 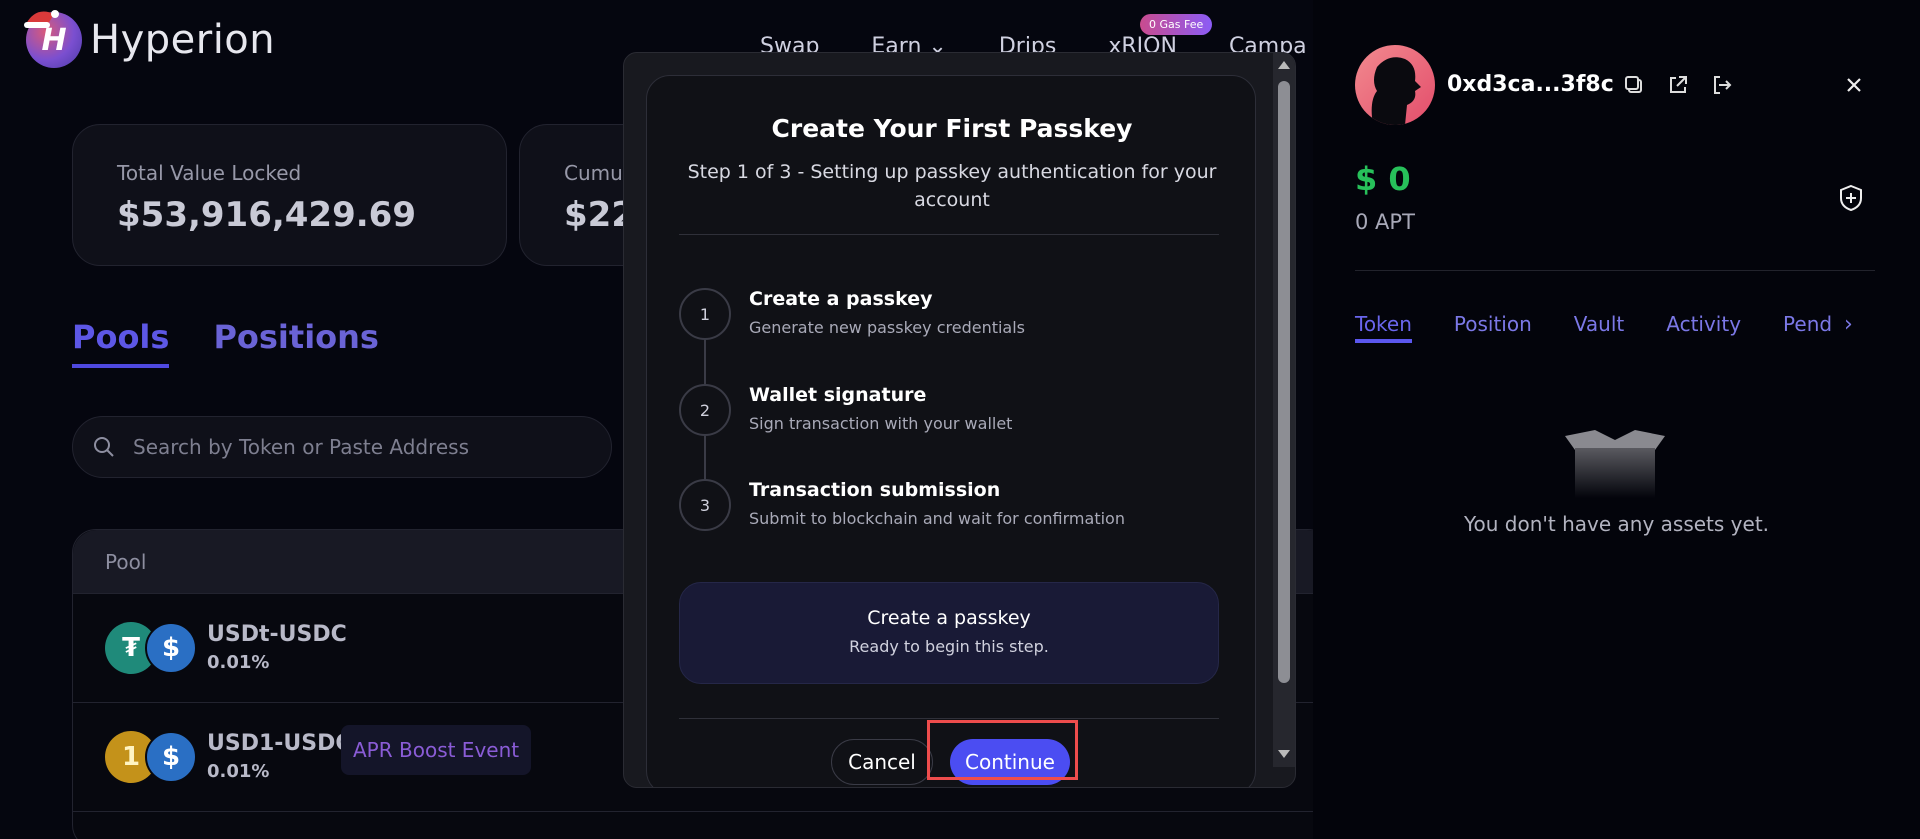 What do you see at coordinates (53, 39) in the screenshot?
I see `logo-icon: H` at bounding box center [53, 39].